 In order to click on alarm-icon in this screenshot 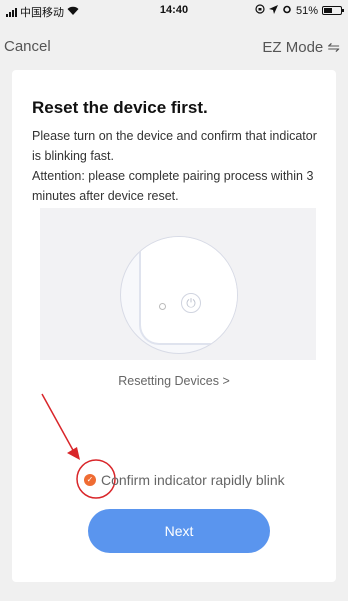, I will do `click(287, 10)`.